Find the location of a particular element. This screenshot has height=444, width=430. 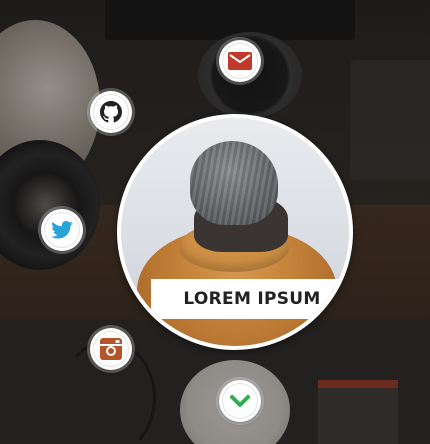

instagram-icon is located at coordinates (111, 349).